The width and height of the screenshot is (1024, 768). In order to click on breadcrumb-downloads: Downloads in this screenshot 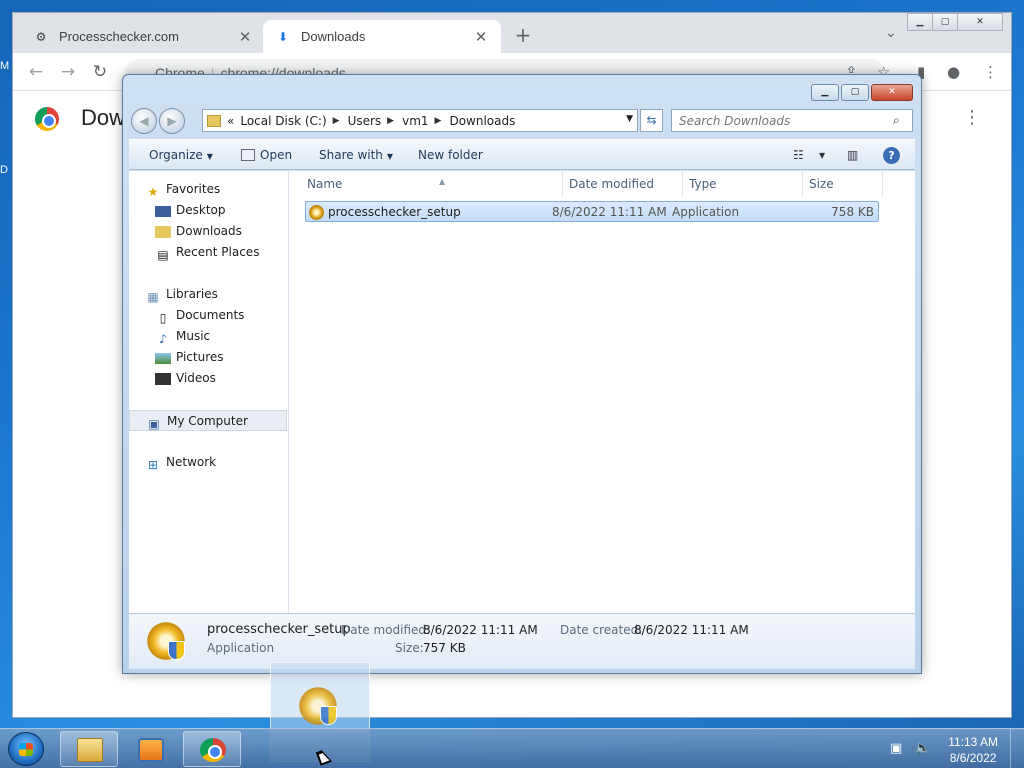, I will do `click(482, 121)`.